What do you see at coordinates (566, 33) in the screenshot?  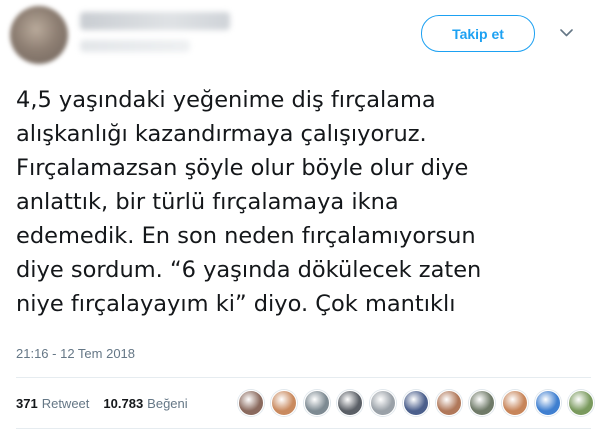 I see `chevron-down-icon` at bounding box center [566, 33].